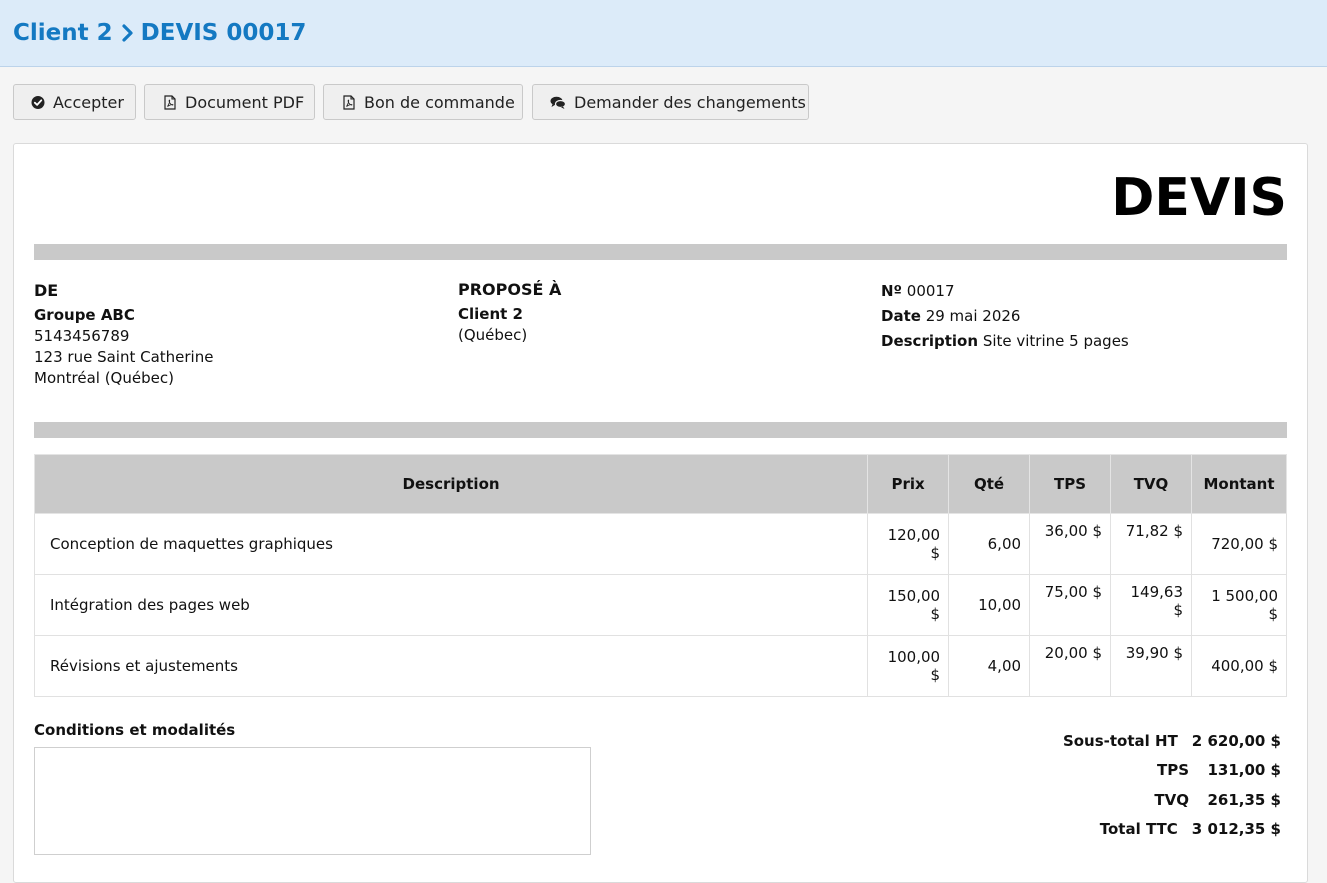 The height and width of the screenshot is (883, 1327). I want to click on subtotal-value: 2 620,00 $, so click(1236, 740).